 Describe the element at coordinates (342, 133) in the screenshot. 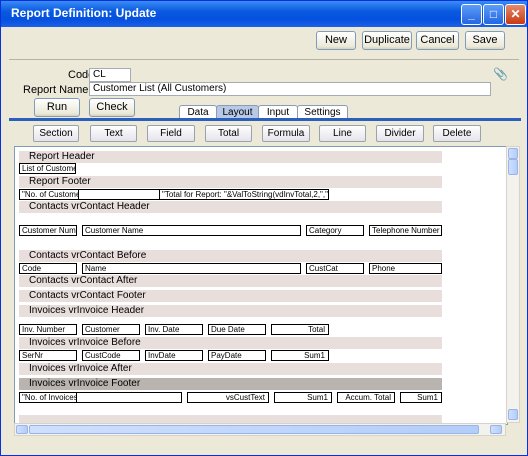

I see `line-button: Line` at that location.